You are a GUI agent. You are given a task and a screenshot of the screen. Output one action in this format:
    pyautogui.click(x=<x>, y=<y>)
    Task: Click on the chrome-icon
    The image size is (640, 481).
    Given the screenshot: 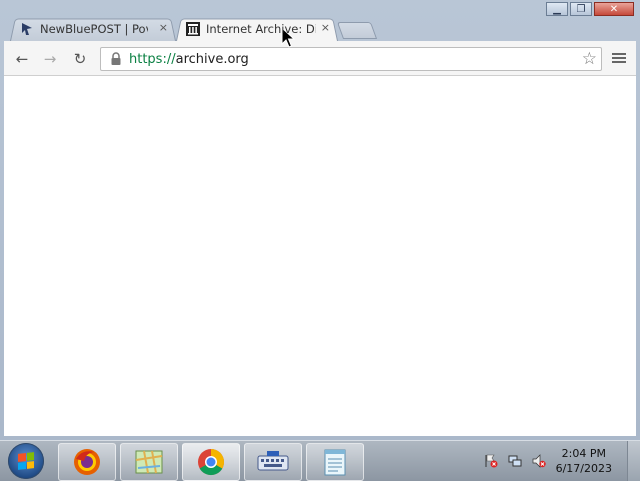 What is the action you would take?
    pyautogui.click(x=211, y=462)
    